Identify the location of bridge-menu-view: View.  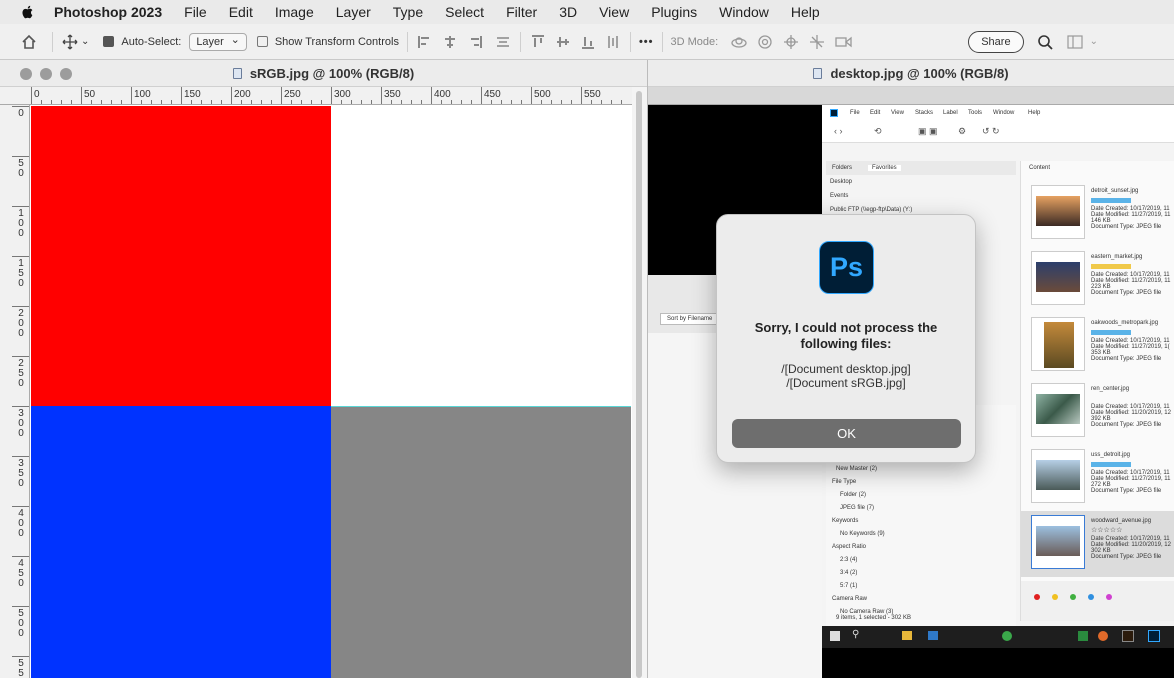
(897, 113).